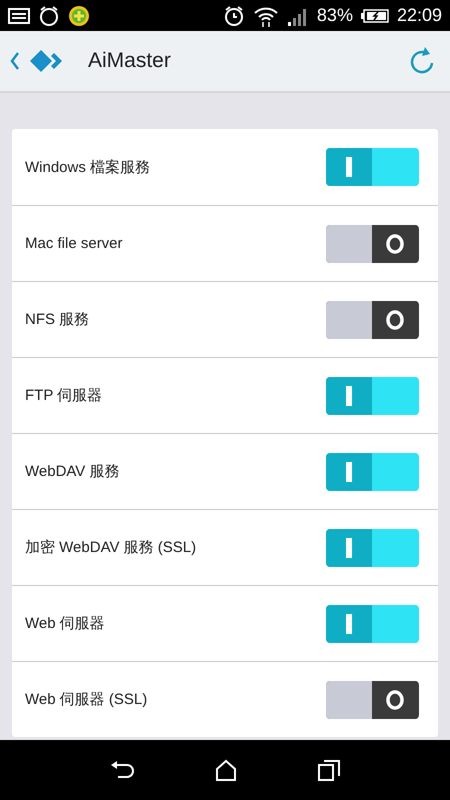 This screenshot has width=450, height=800. What do you see at coordinates (79, 15) in the screenshot?
I see `plus-app-icon` at bounding box center [79, 15].